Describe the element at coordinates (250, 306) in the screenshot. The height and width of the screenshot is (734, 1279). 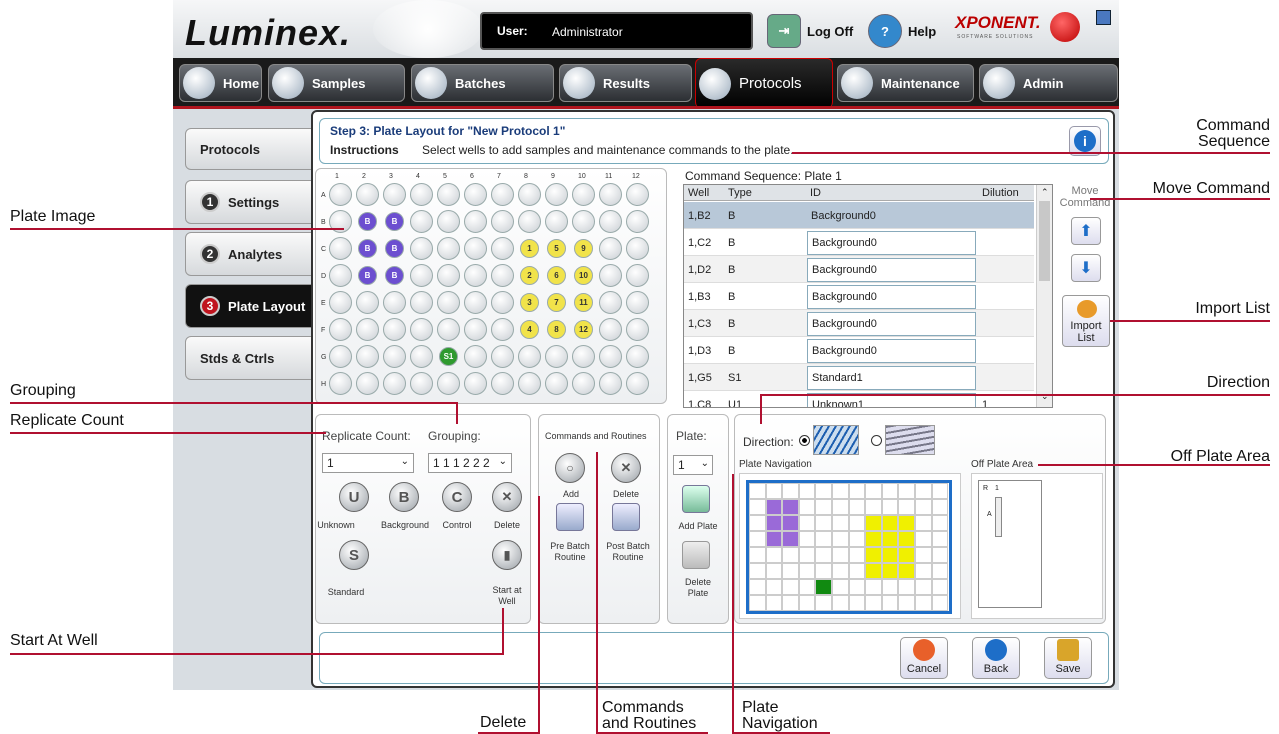
I see `sidebar-item-plate-layout: 3 Plate Layout` at that location.